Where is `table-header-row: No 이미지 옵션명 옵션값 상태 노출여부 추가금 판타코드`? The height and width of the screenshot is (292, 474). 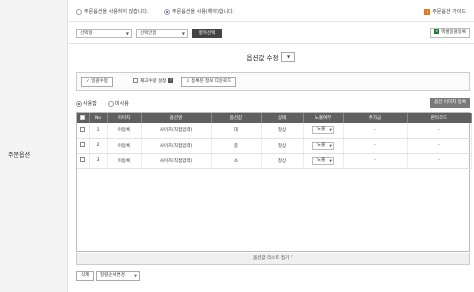 table-header-row: No 이미지 옵션명 옵션값 상태 노출여부 추가금 판타코드 is located at coordinates (274, 118).